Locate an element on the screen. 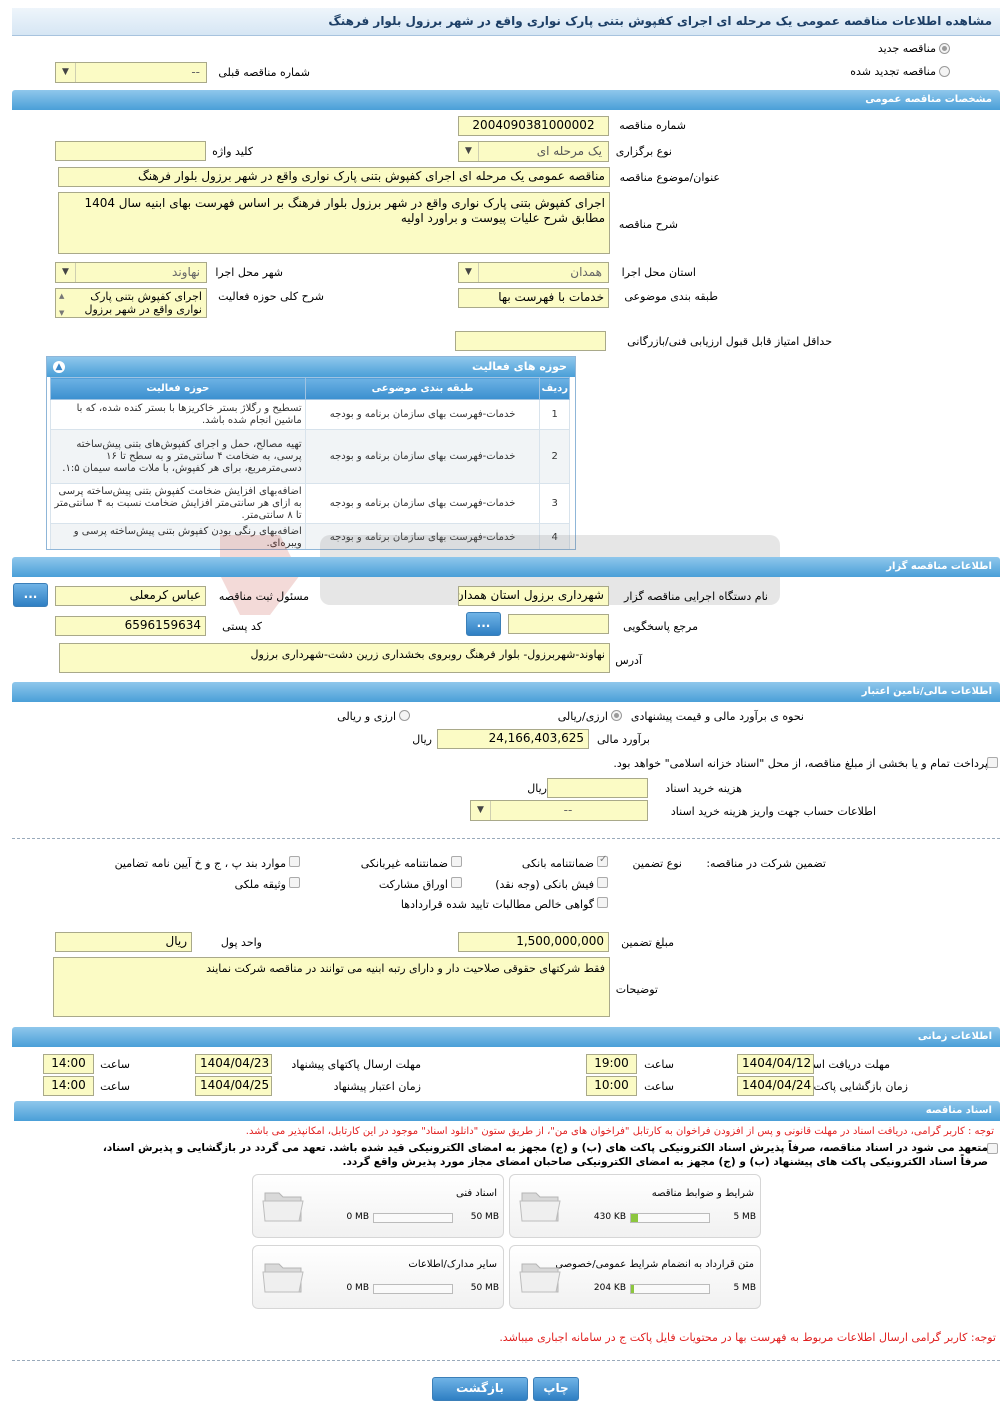 The width and height of the screenshot is (1000, 1407). send-deadline-date: 1404/04/23 is located at coordinates (233, 1064).